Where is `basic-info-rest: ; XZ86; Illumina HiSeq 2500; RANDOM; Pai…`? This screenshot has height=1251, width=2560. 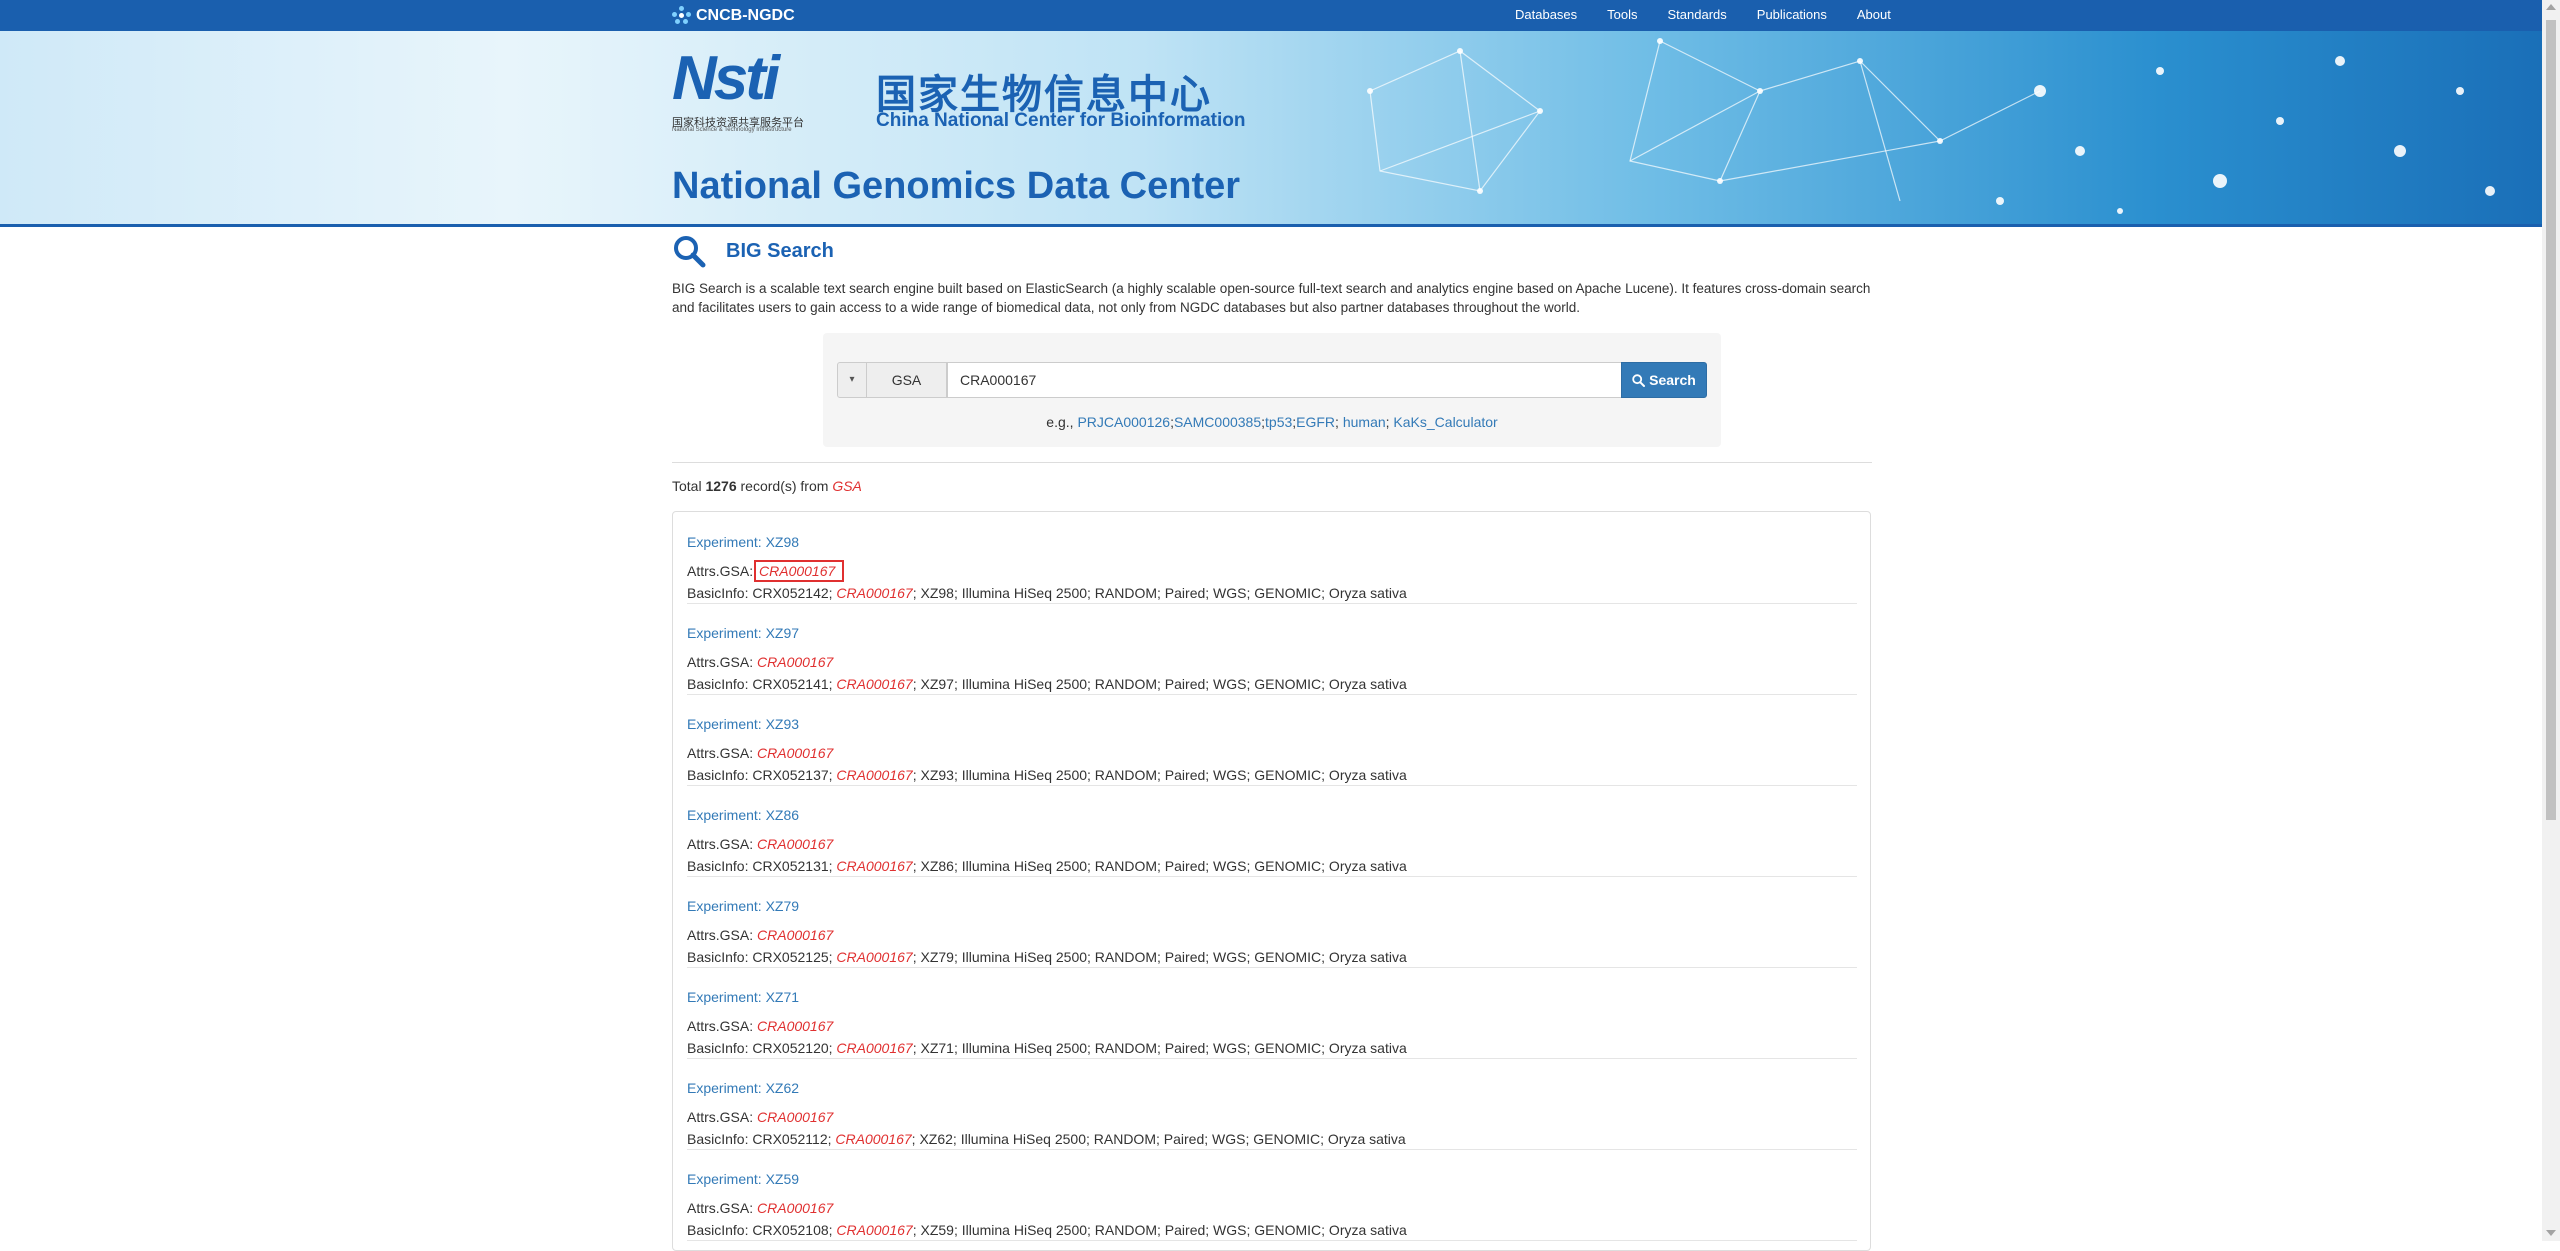
basic-info-rest: ; XZ86; Illumina HiSeq 2500; RANDOM; Pai… is located at coordinates (1159, 866).